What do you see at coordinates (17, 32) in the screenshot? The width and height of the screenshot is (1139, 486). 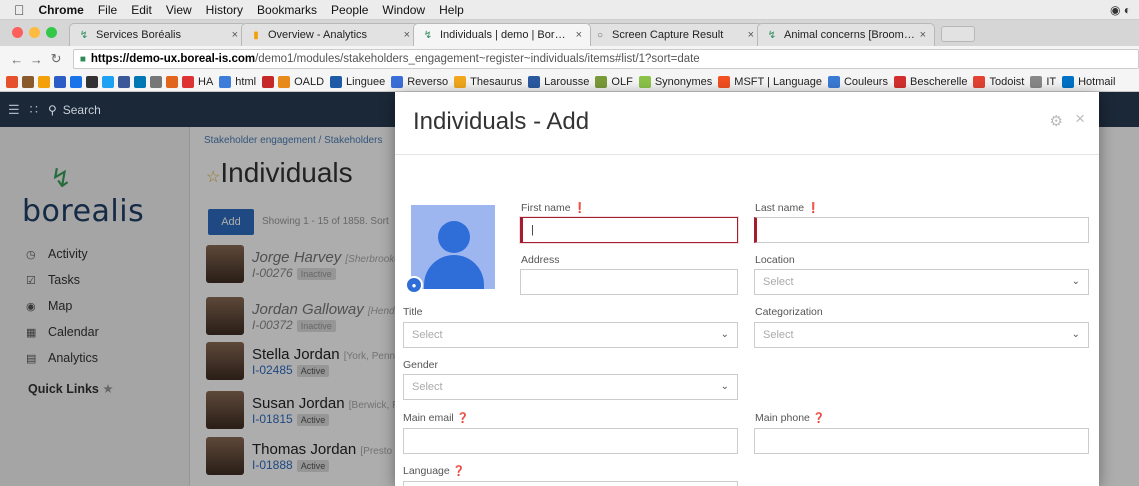 I see `close-window-icon` at bounding box center [17, 32].